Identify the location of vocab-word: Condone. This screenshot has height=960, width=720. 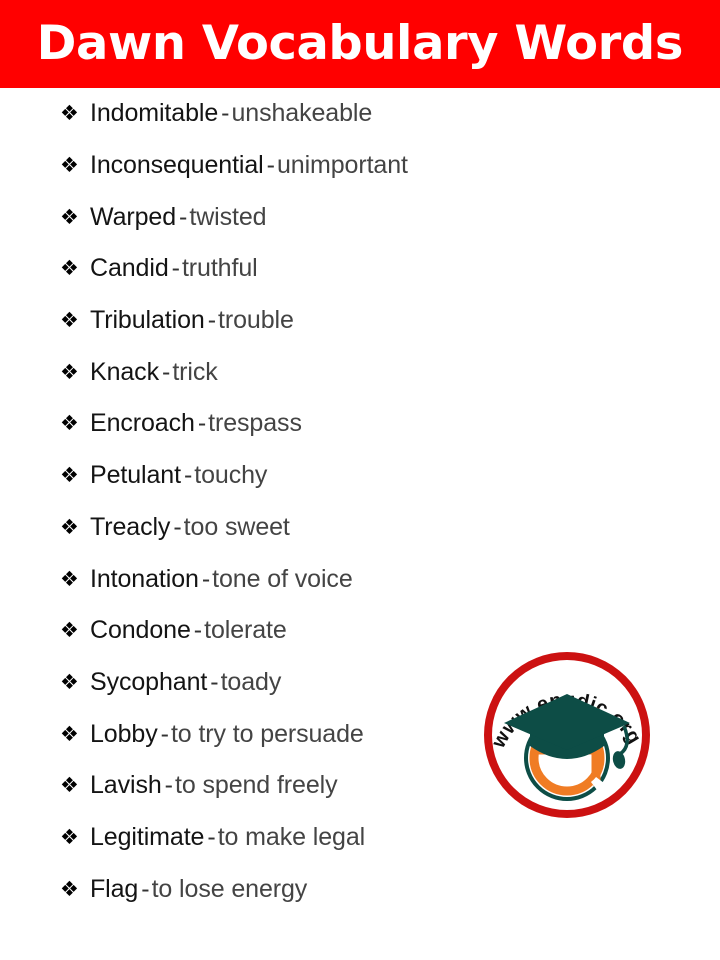
(140, 630).